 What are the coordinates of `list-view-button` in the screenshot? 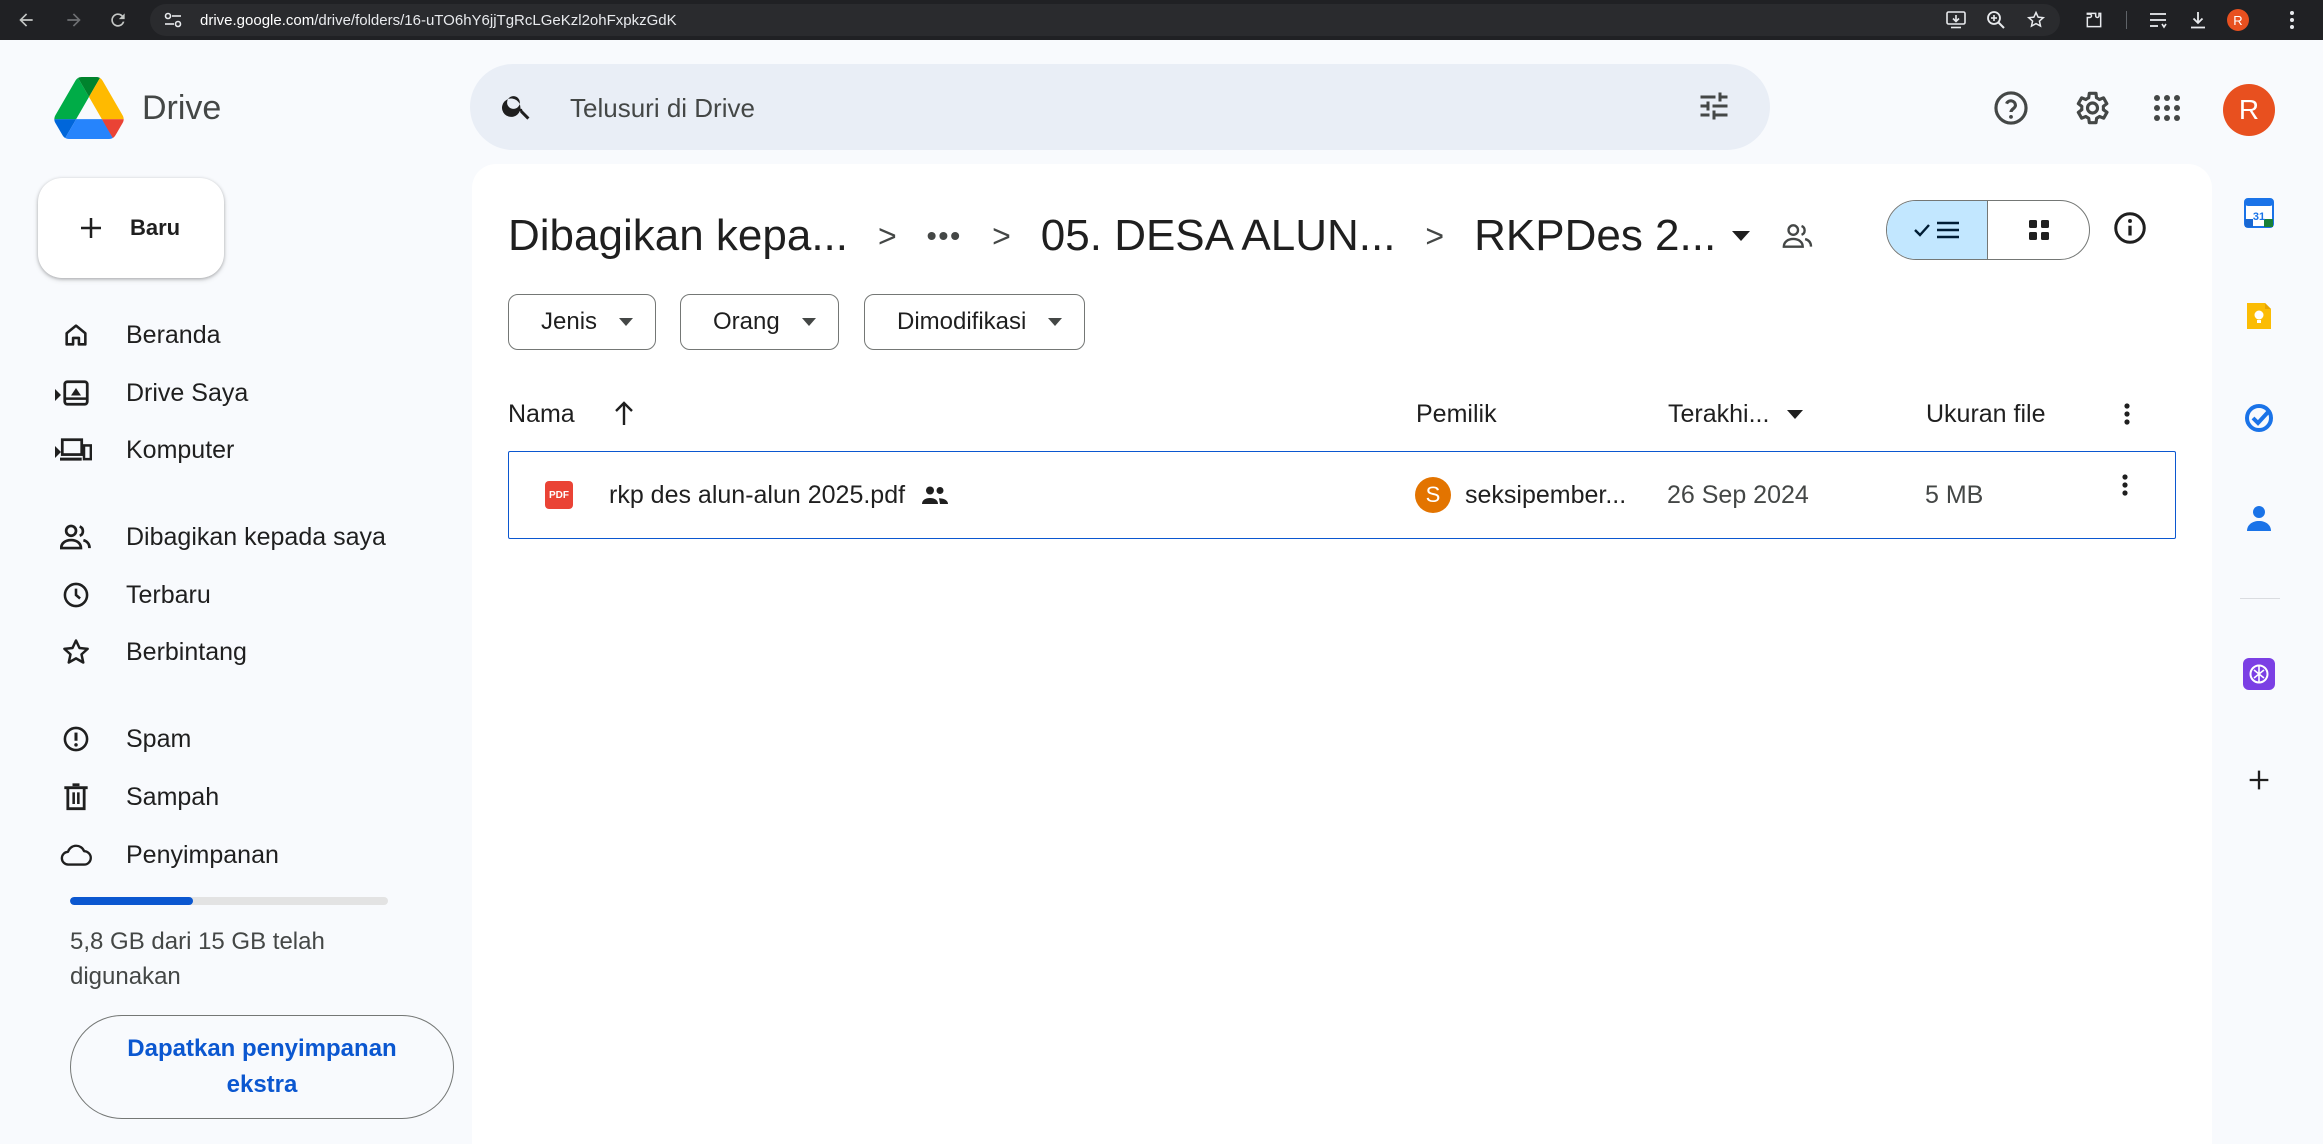 It's located at (1937, 230).